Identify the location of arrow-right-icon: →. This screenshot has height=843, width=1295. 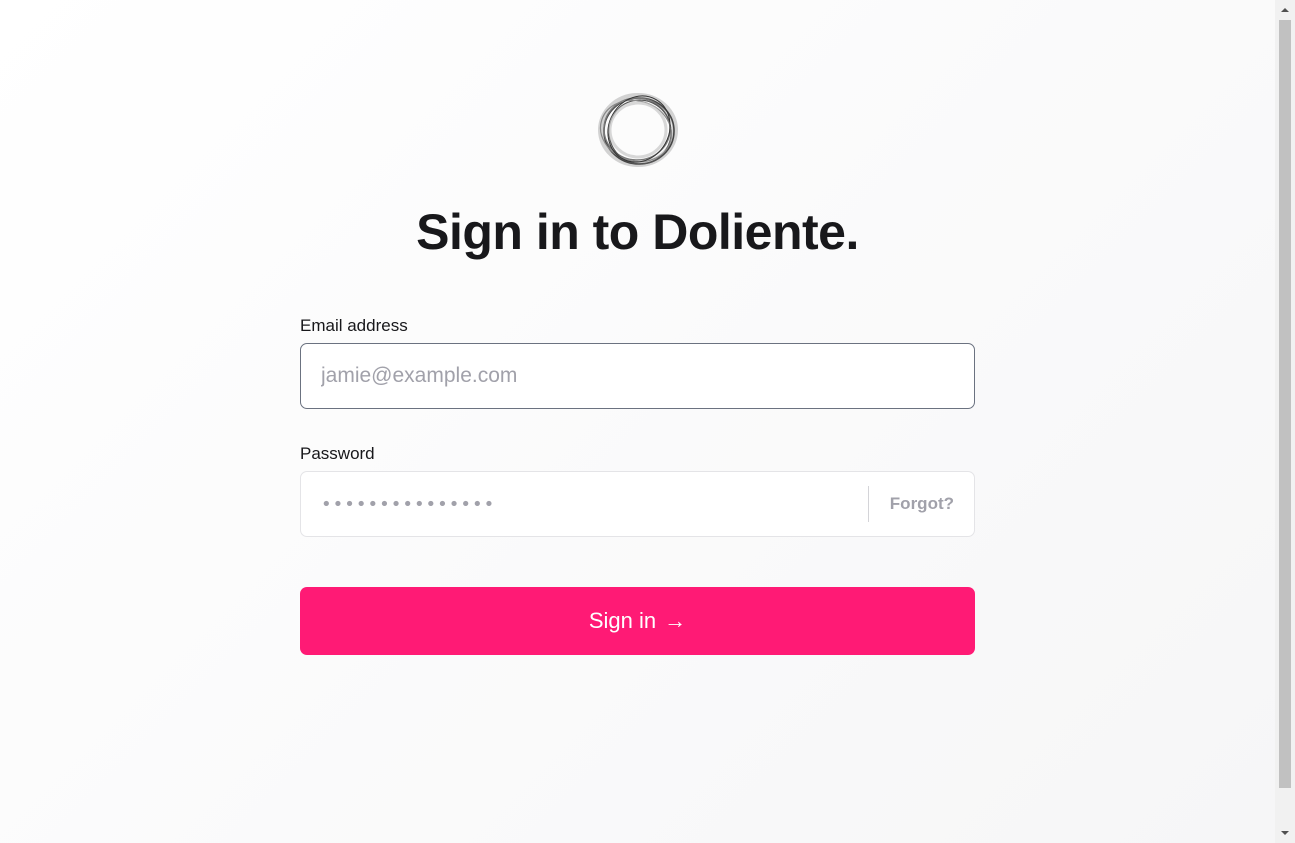
(675, 620).